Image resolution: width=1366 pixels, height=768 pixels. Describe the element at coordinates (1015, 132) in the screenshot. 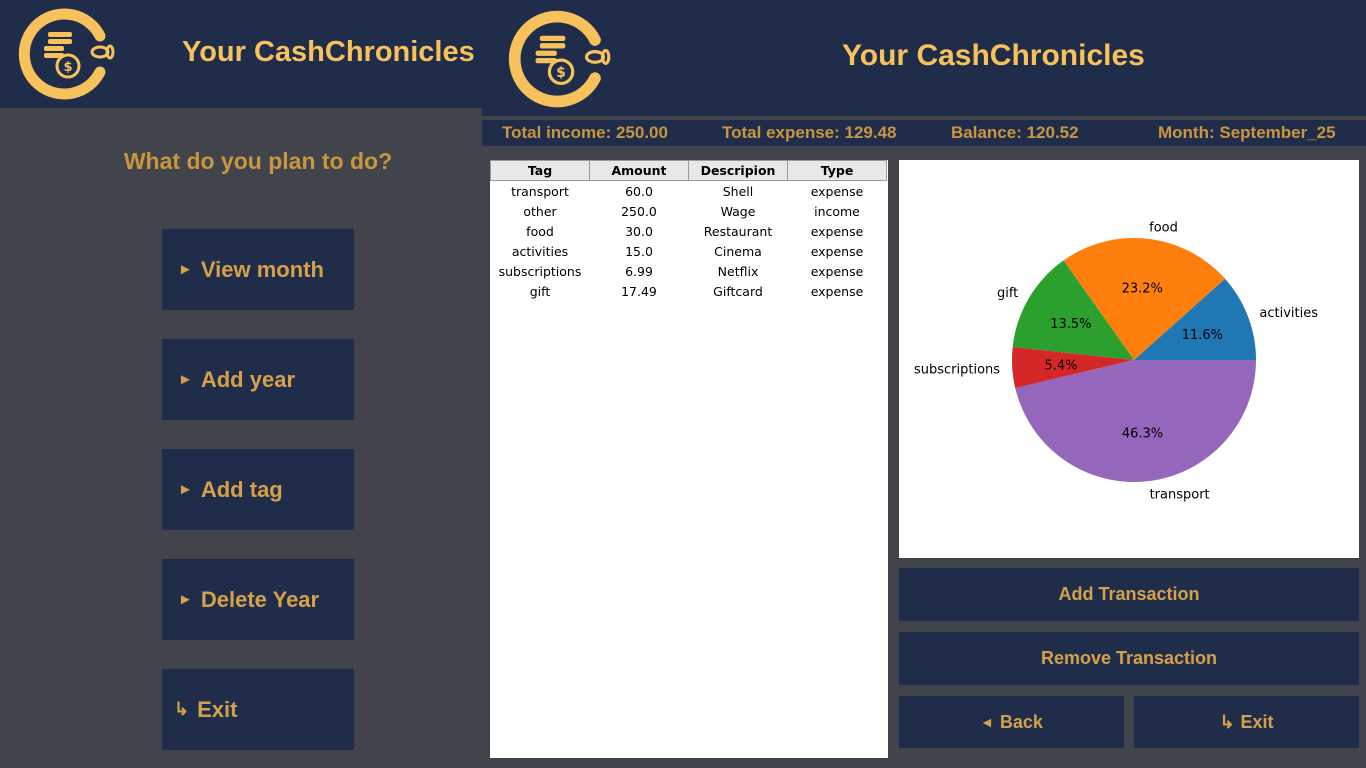

I see `balance: Balance: 120.52` at that location.